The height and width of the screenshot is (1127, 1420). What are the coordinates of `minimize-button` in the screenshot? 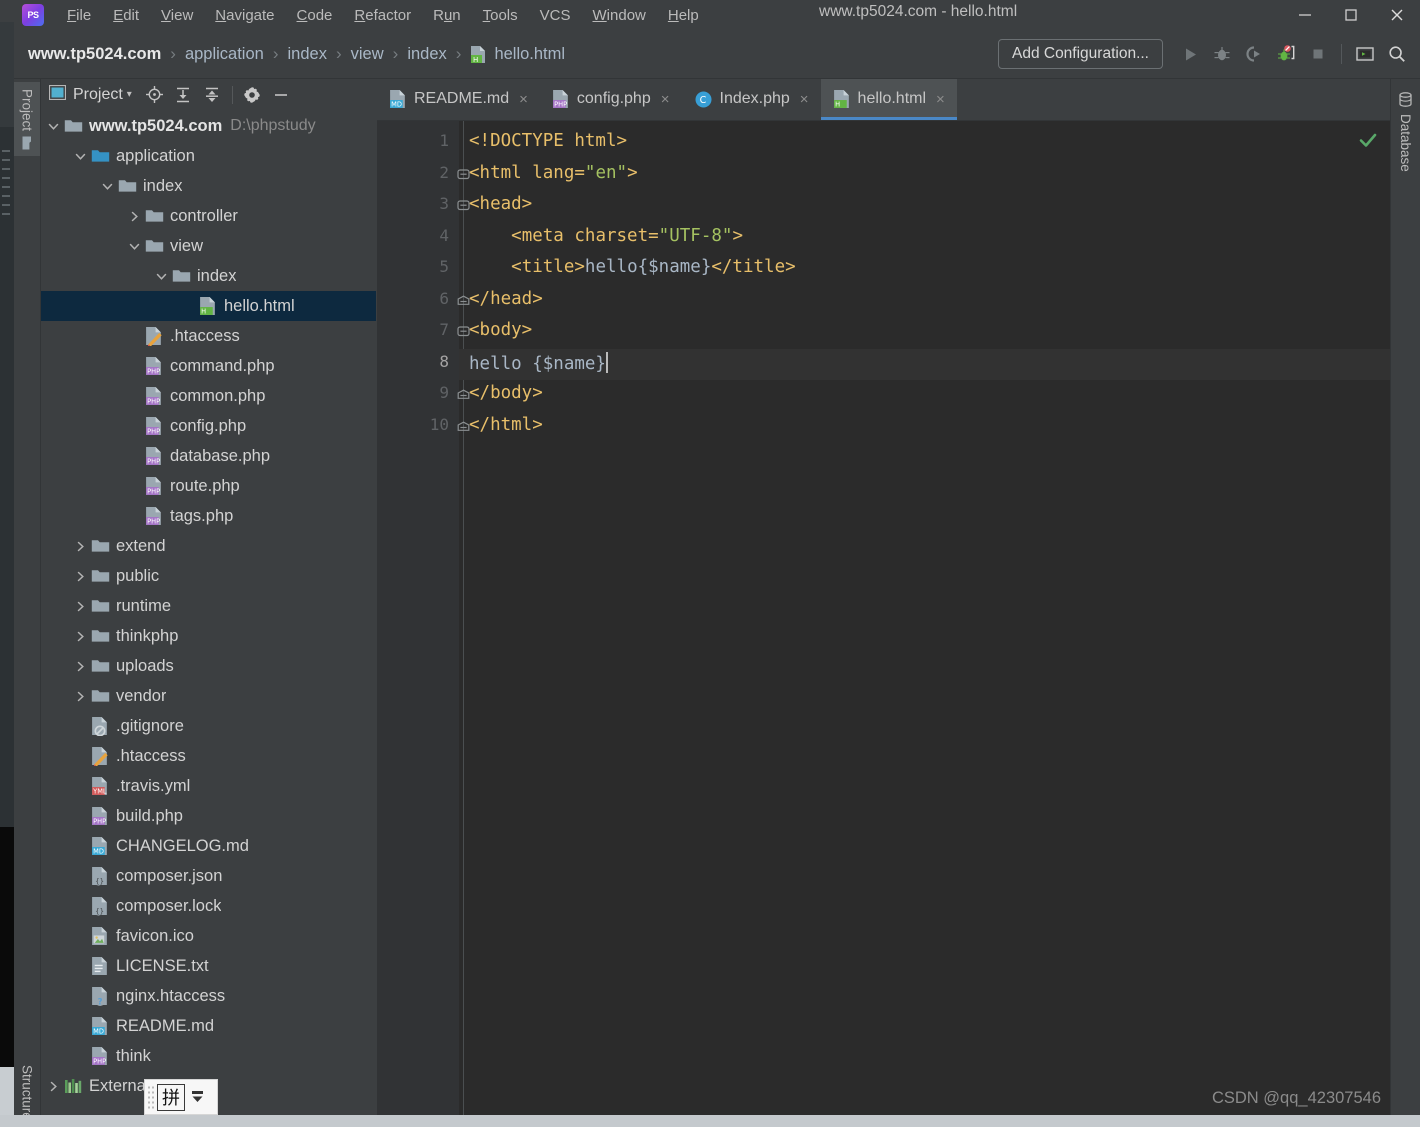 It's located at (1305, 15).